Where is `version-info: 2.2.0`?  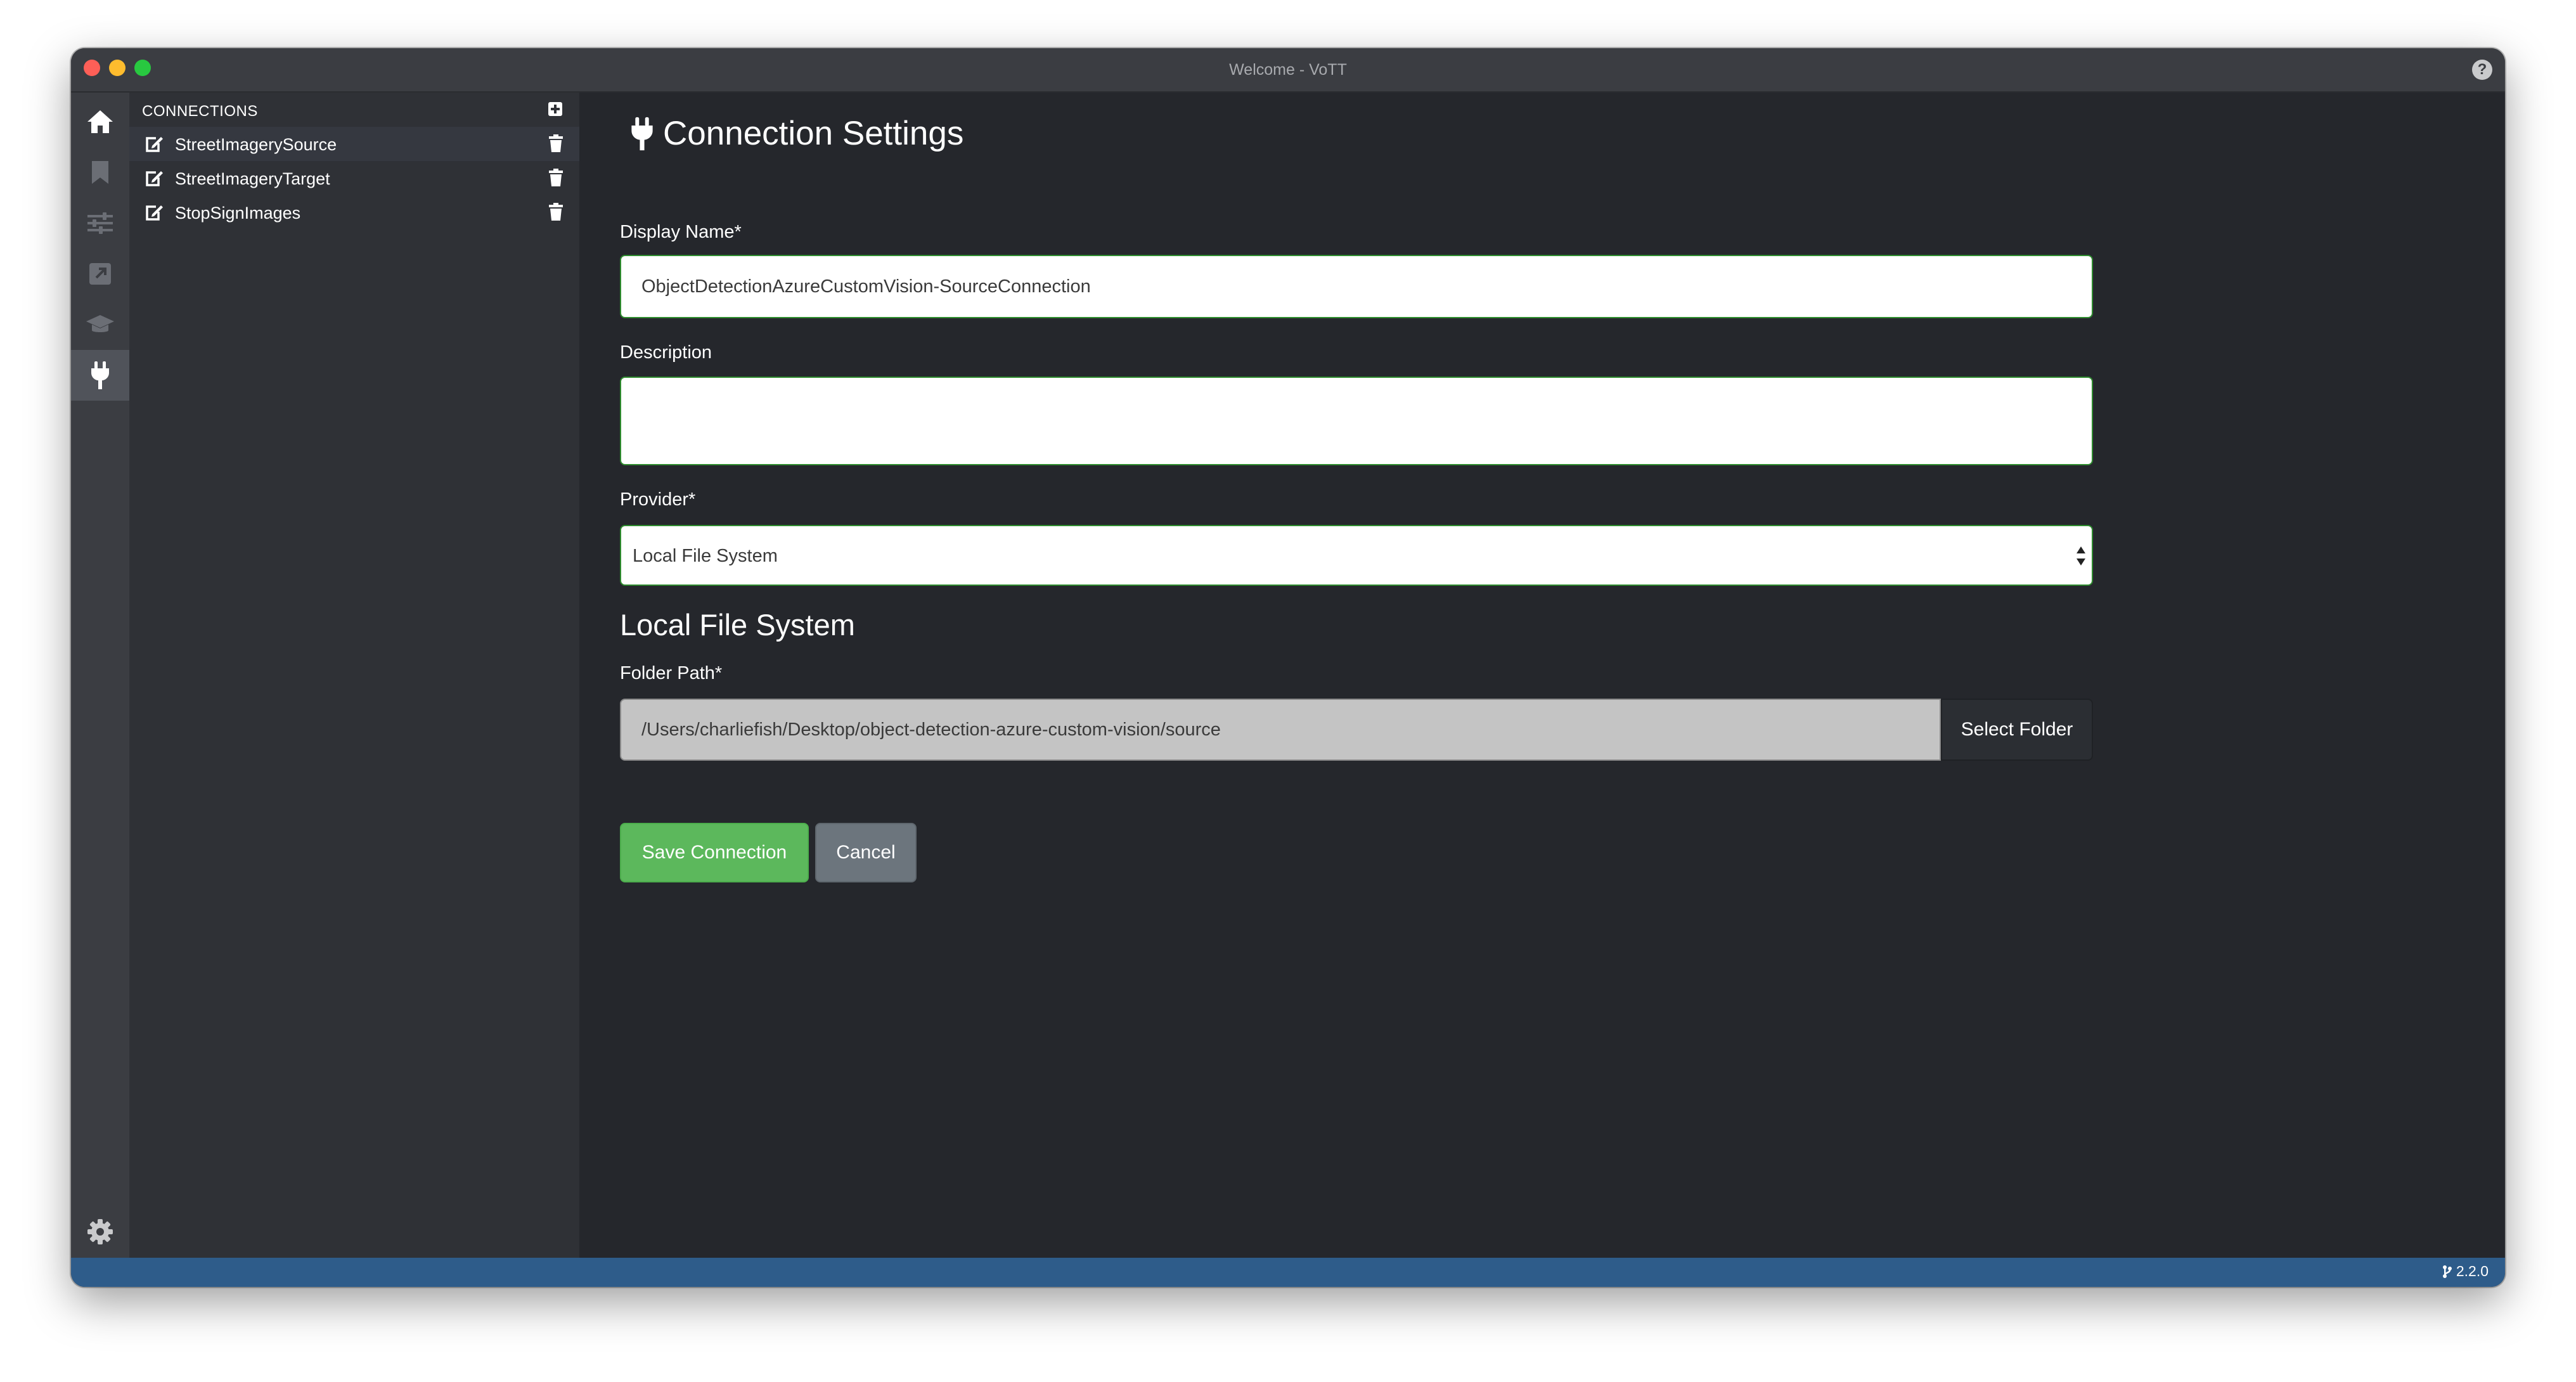
version-info: 2.2.0 is located at coordinates (2465, 1271).